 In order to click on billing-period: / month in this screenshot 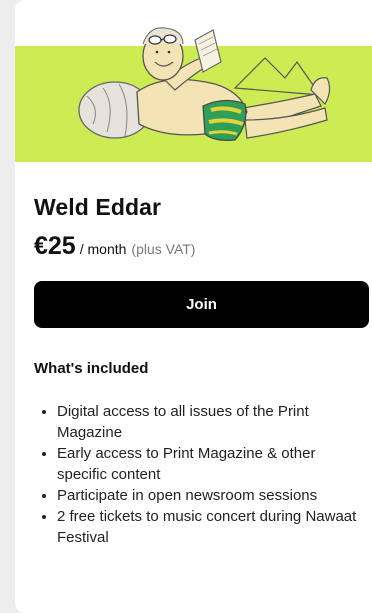, I will do `click(103, 249)`.